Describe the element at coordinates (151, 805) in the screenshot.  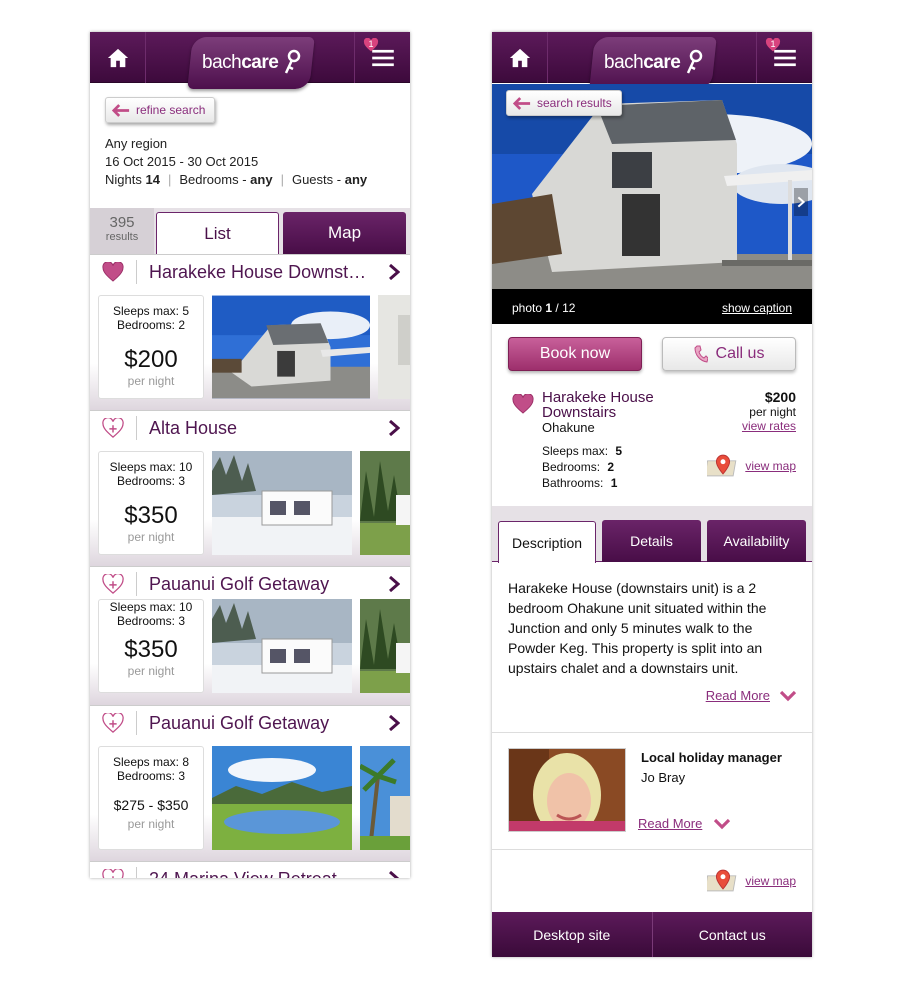
I see `listing-price: $275 - $350` at that location.